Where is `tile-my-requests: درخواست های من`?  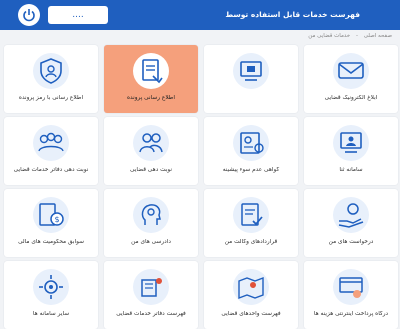
tile-my-requests: درخواست های من is located at coordinates (351, 223).